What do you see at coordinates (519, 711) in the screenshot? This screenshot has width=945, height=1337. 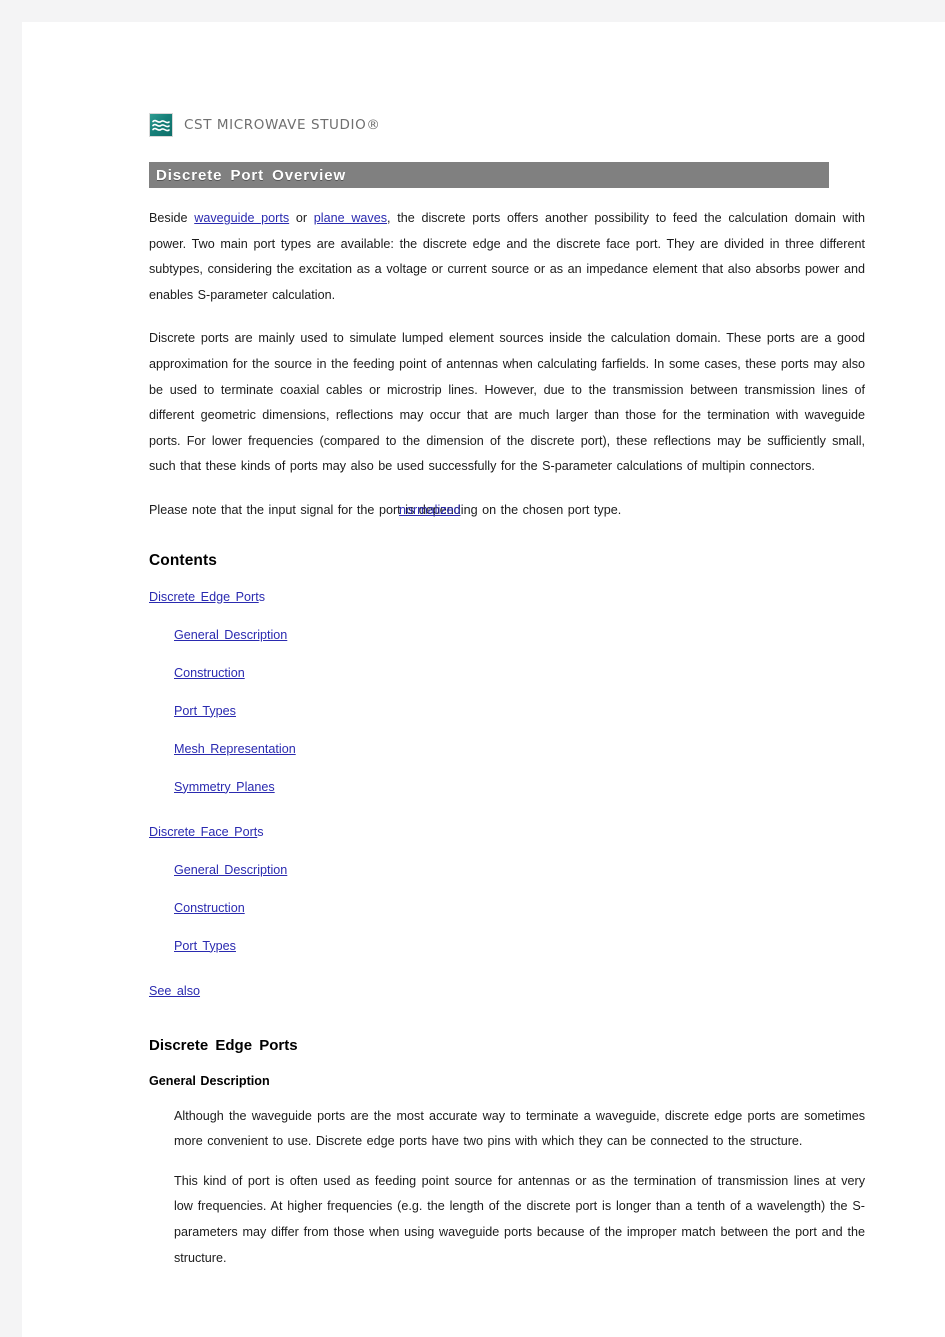 I see `toc-item-edge-port-types: Port Types` at bounding box center [519, 711].